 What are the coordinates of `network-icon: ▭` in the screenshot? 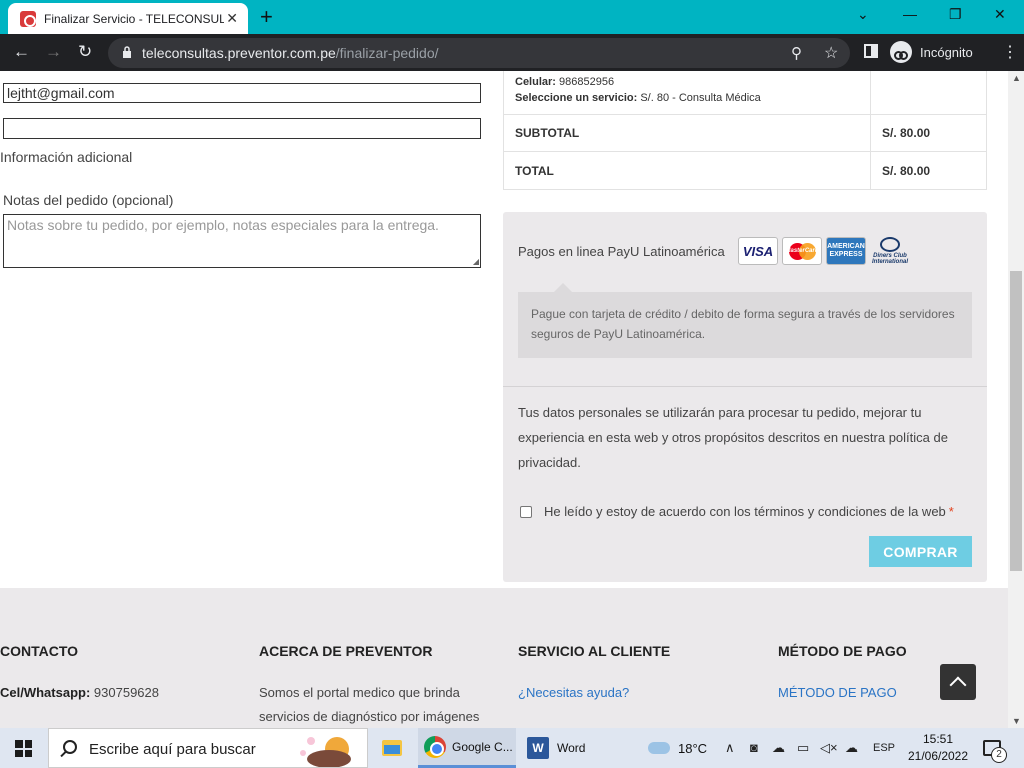 It's located at (803, 748).